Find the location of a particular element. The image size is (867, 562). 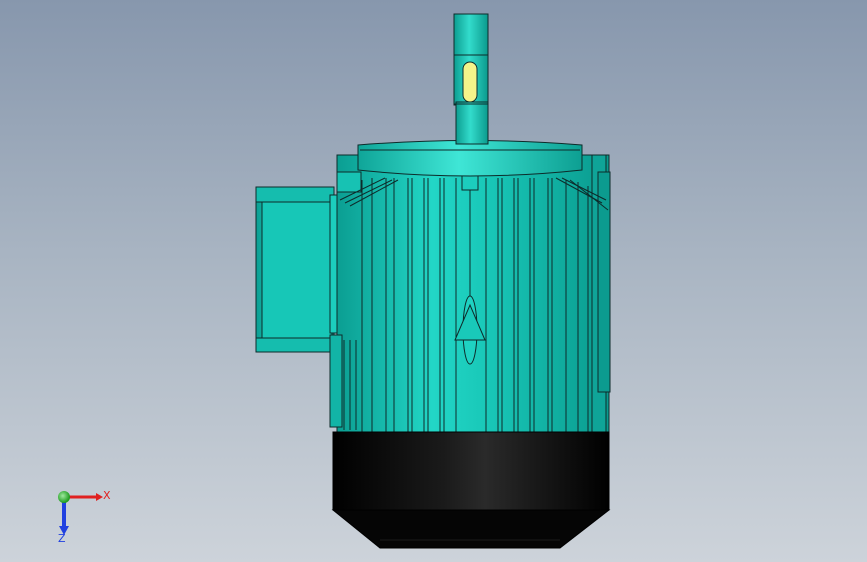

fan-cover is located at coordinates (471, 490).